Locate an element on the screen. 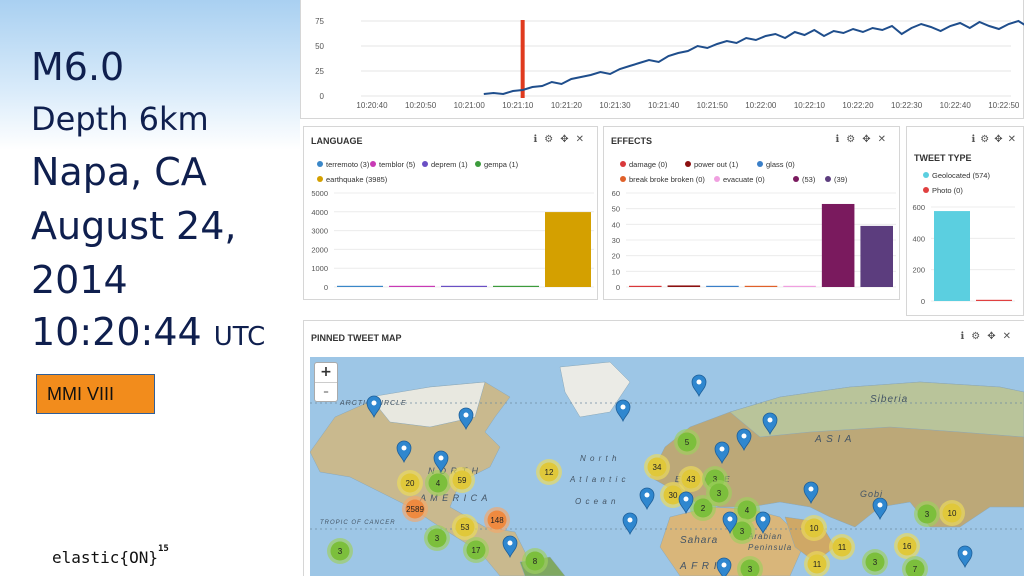 The height and width of the screenshot is (576, 1024). timeline-x-tick: 10:21:50 is located at coordinates (713, 105).